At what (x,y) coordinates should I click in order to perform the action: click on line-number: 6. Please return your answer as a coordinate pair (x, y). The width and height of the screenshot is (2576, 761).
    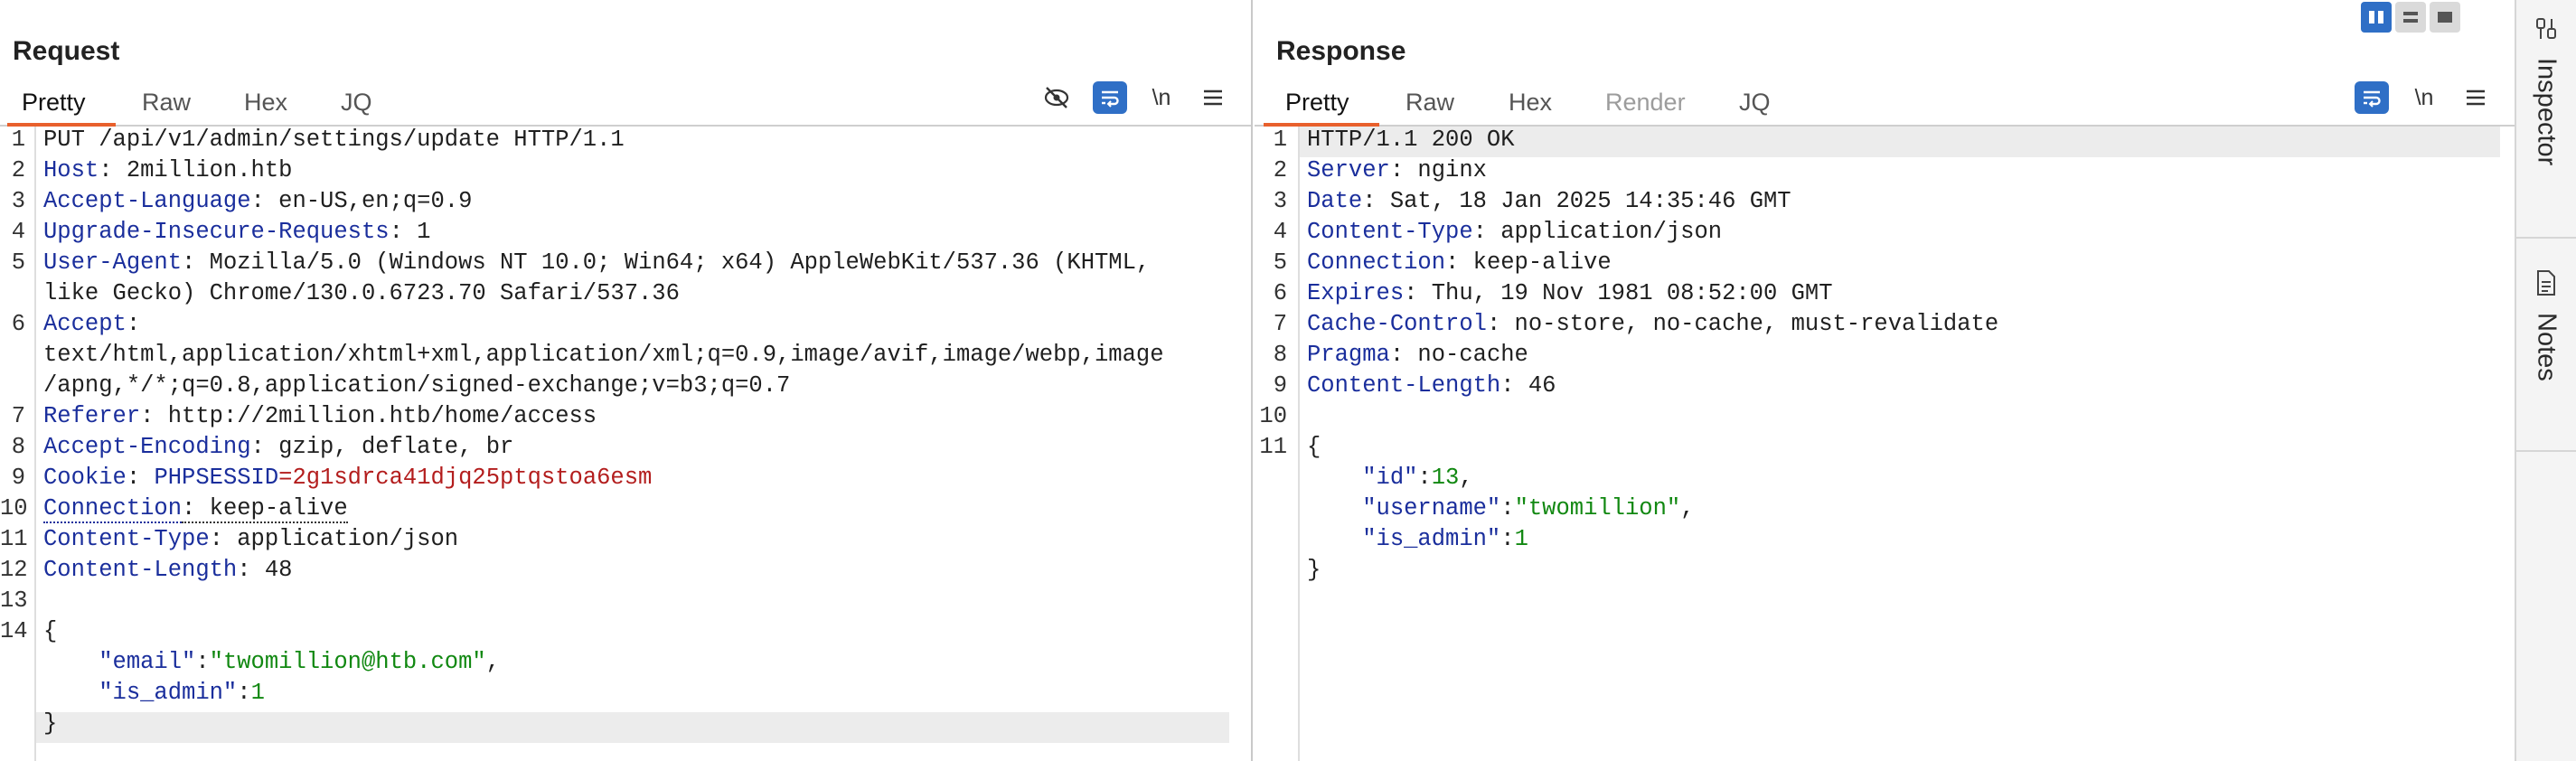
    Looking at the image, I should click on (18, 324).